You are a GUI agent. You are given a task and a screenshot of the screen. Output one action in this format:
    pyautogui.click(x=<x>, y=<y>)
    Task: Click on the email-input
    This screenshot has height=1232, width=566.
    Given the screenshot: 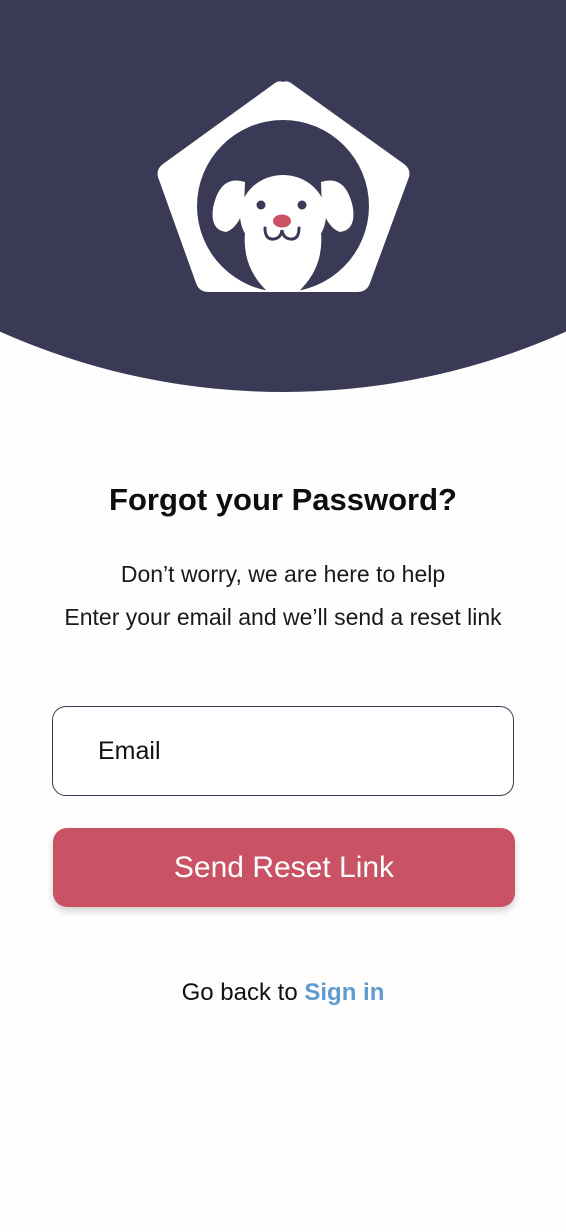 What is the action you would take?
    pyautogui.click(x=283, y=751)
    